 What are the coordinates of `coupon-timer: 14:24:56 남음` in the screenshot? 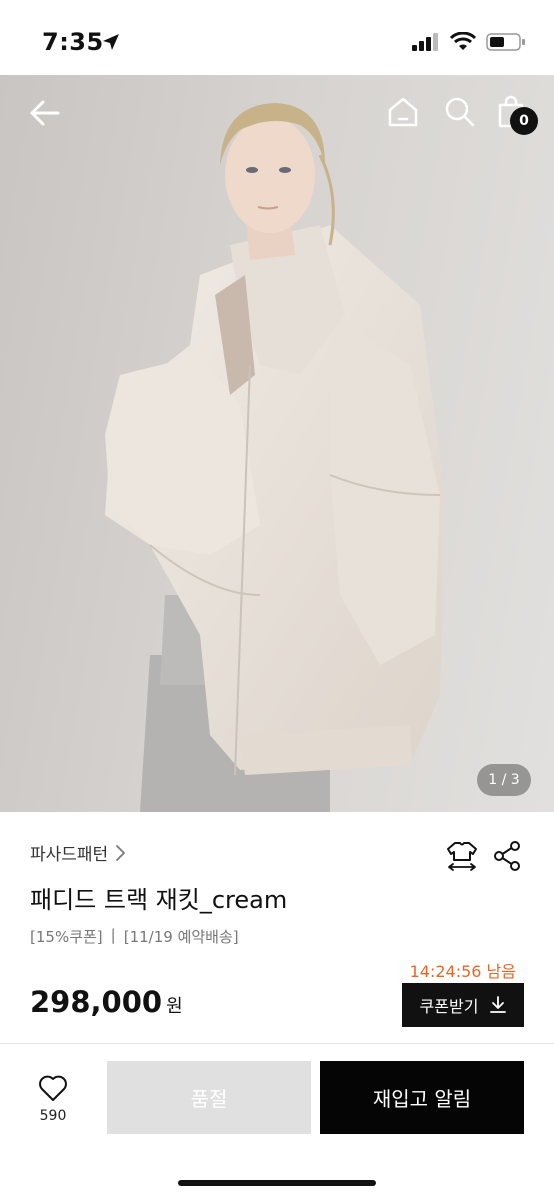 It's located at (462, 971).